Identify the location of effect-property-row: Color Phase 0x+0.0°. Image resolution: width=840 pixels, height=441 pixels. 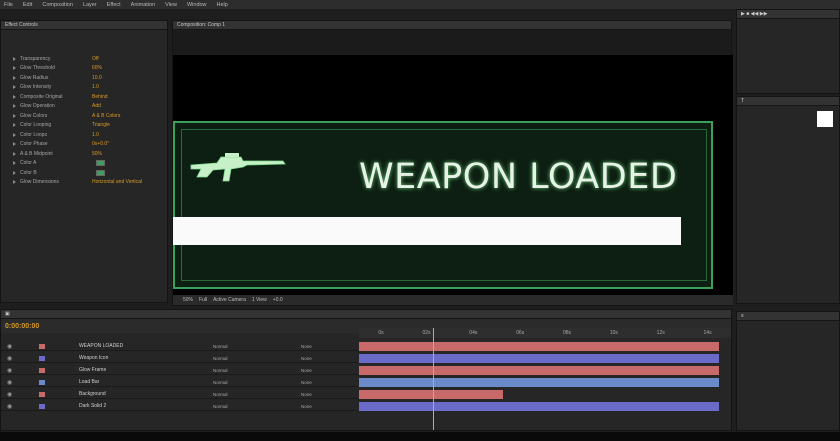
(84, 145).